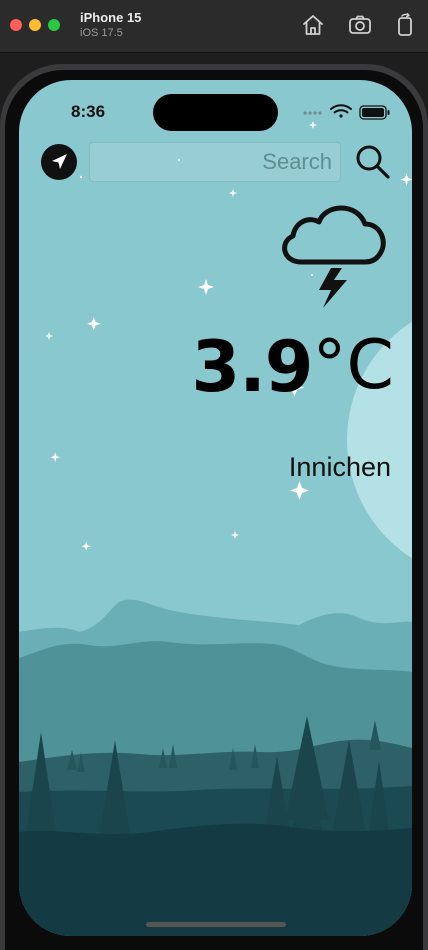 The height and width of the screenshot is (950, 428). I want to click on dynamic-island, so click(215, 112).